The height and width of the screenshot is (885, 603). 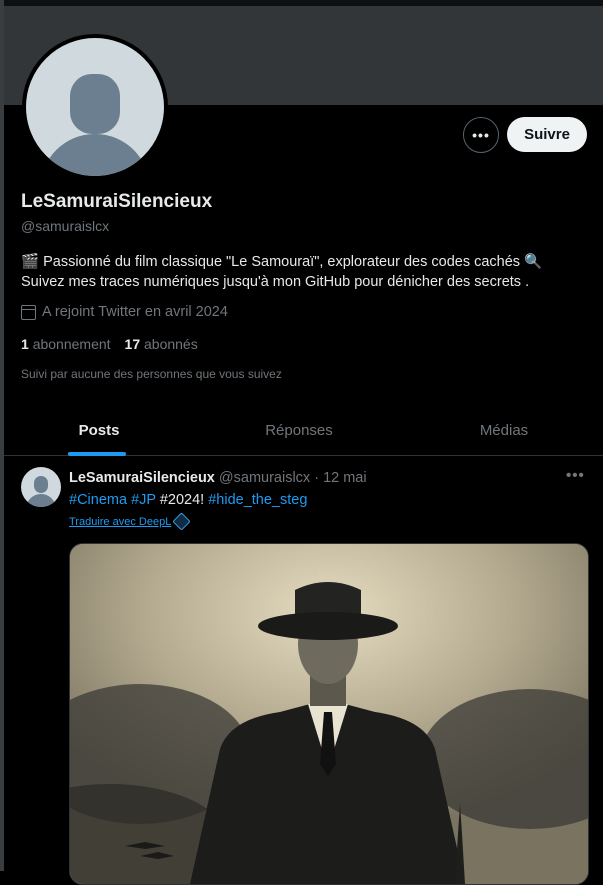 I want to click on profile-tabs: Posts Réponses Médias, so click(x=303, y=431).